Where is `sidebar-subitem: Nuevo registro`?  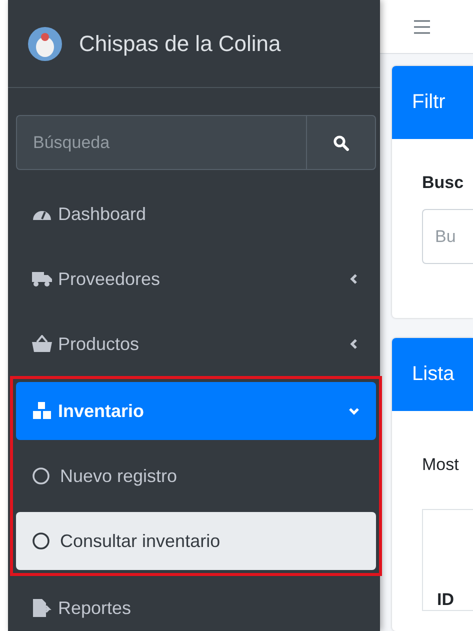
sidebar-subitem: Nuevo registro is located at coordinates (196, 476).